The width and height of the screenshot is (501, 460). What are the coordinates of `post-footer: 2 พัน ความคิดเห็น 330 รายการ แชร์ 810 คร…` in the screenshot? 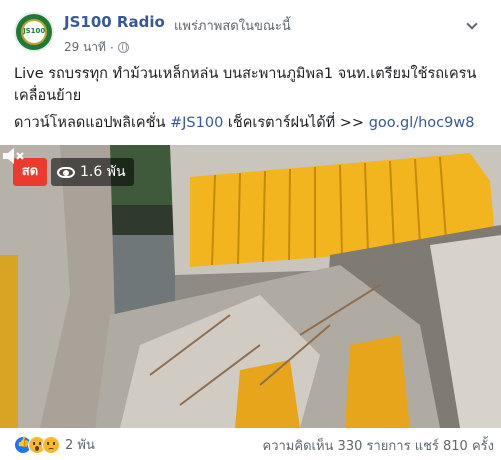 It's located at (254, 443).